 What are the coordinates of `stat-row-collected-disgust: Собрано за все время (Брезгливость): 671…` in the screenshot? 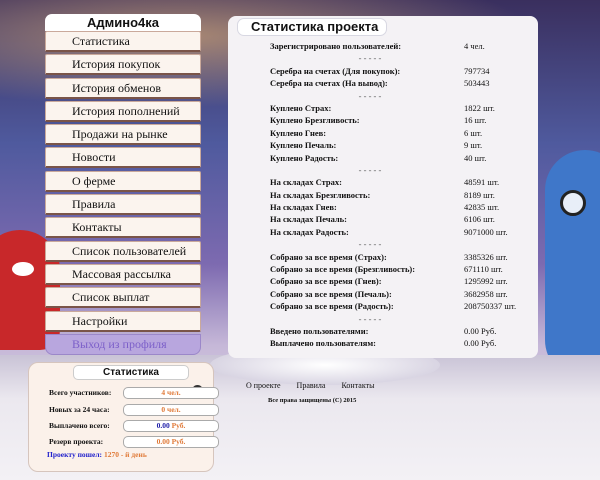 It's located at (400, 269).